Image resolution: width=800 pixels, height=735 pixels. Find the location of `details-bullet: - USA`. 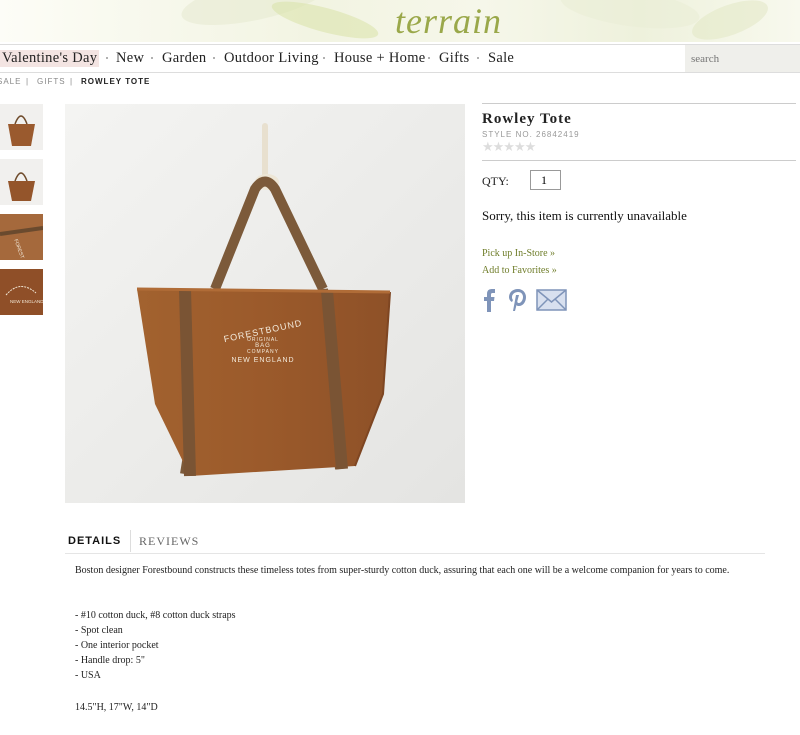

details-bullet: - USA is located at coordinates (88, 675).